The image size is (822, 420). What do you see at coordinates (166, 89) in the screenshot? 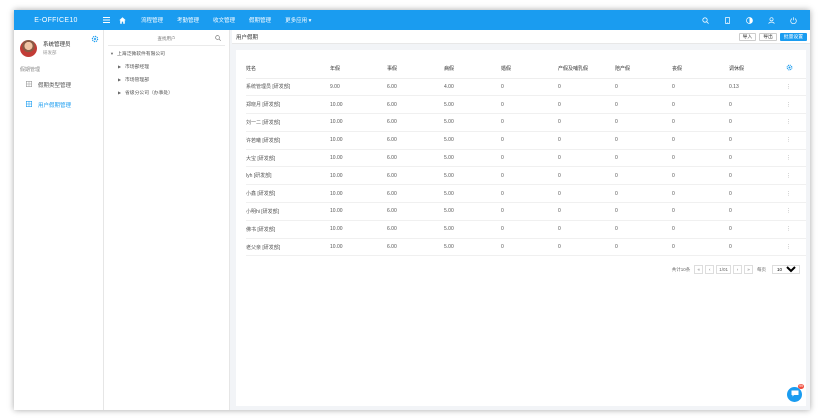
I see `tree-node: ▶ 省级分公司（办事处）` at bounding box center [166, 89].